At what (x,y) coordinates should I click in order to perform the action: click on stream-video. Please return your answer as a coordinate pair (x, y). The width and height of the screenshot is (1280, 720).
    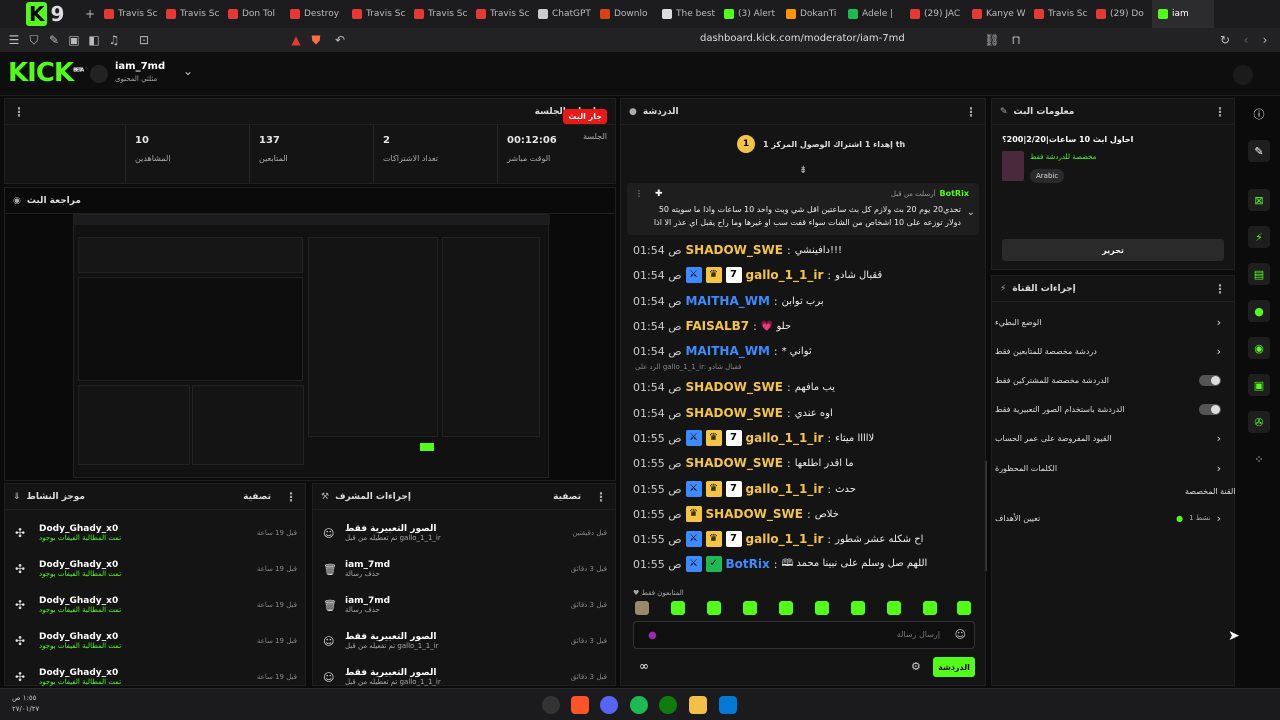
    Looking at the image, I should click on (311, 346).